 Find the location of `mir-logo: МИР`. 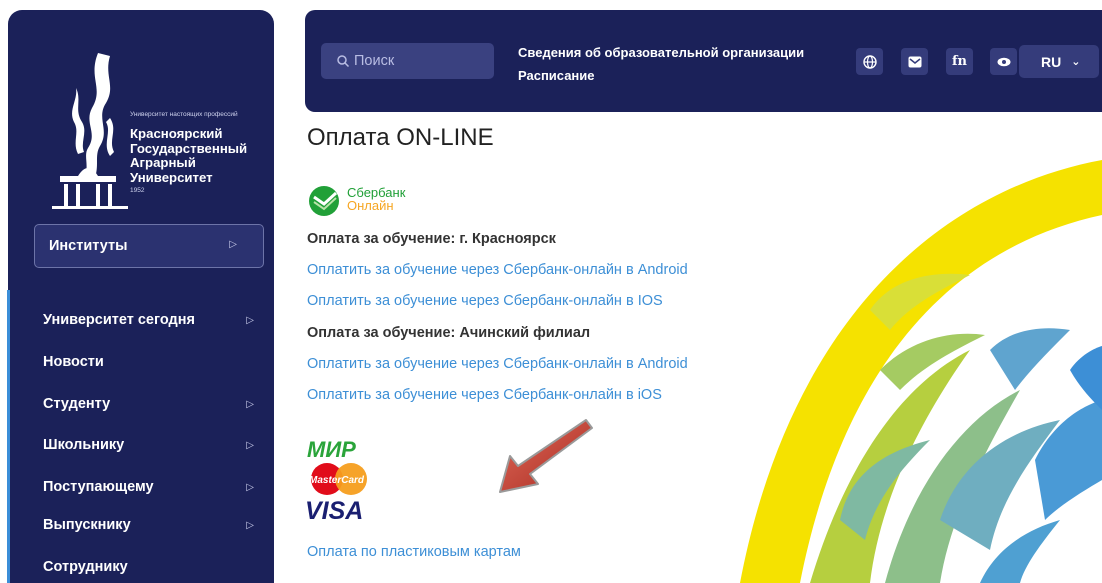

mir-logo: МИР is located at coordinates (331, 449).